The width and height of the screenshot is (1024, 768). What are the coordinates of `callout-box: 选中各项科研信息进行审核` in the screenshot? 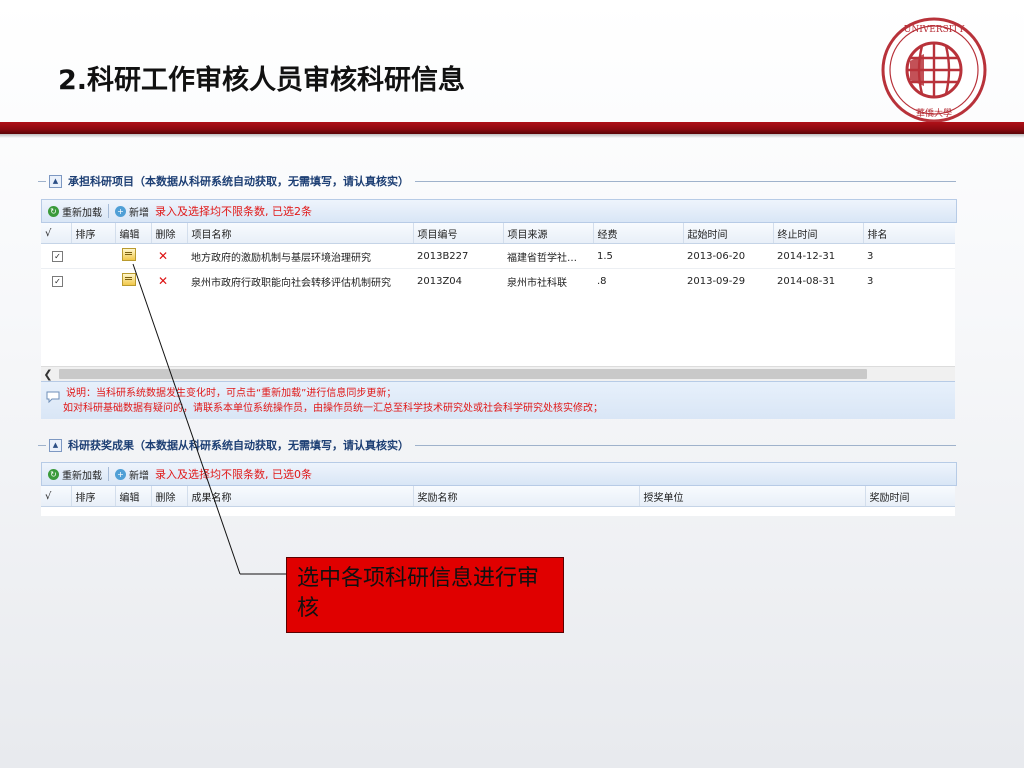 It's located at (425, 595).